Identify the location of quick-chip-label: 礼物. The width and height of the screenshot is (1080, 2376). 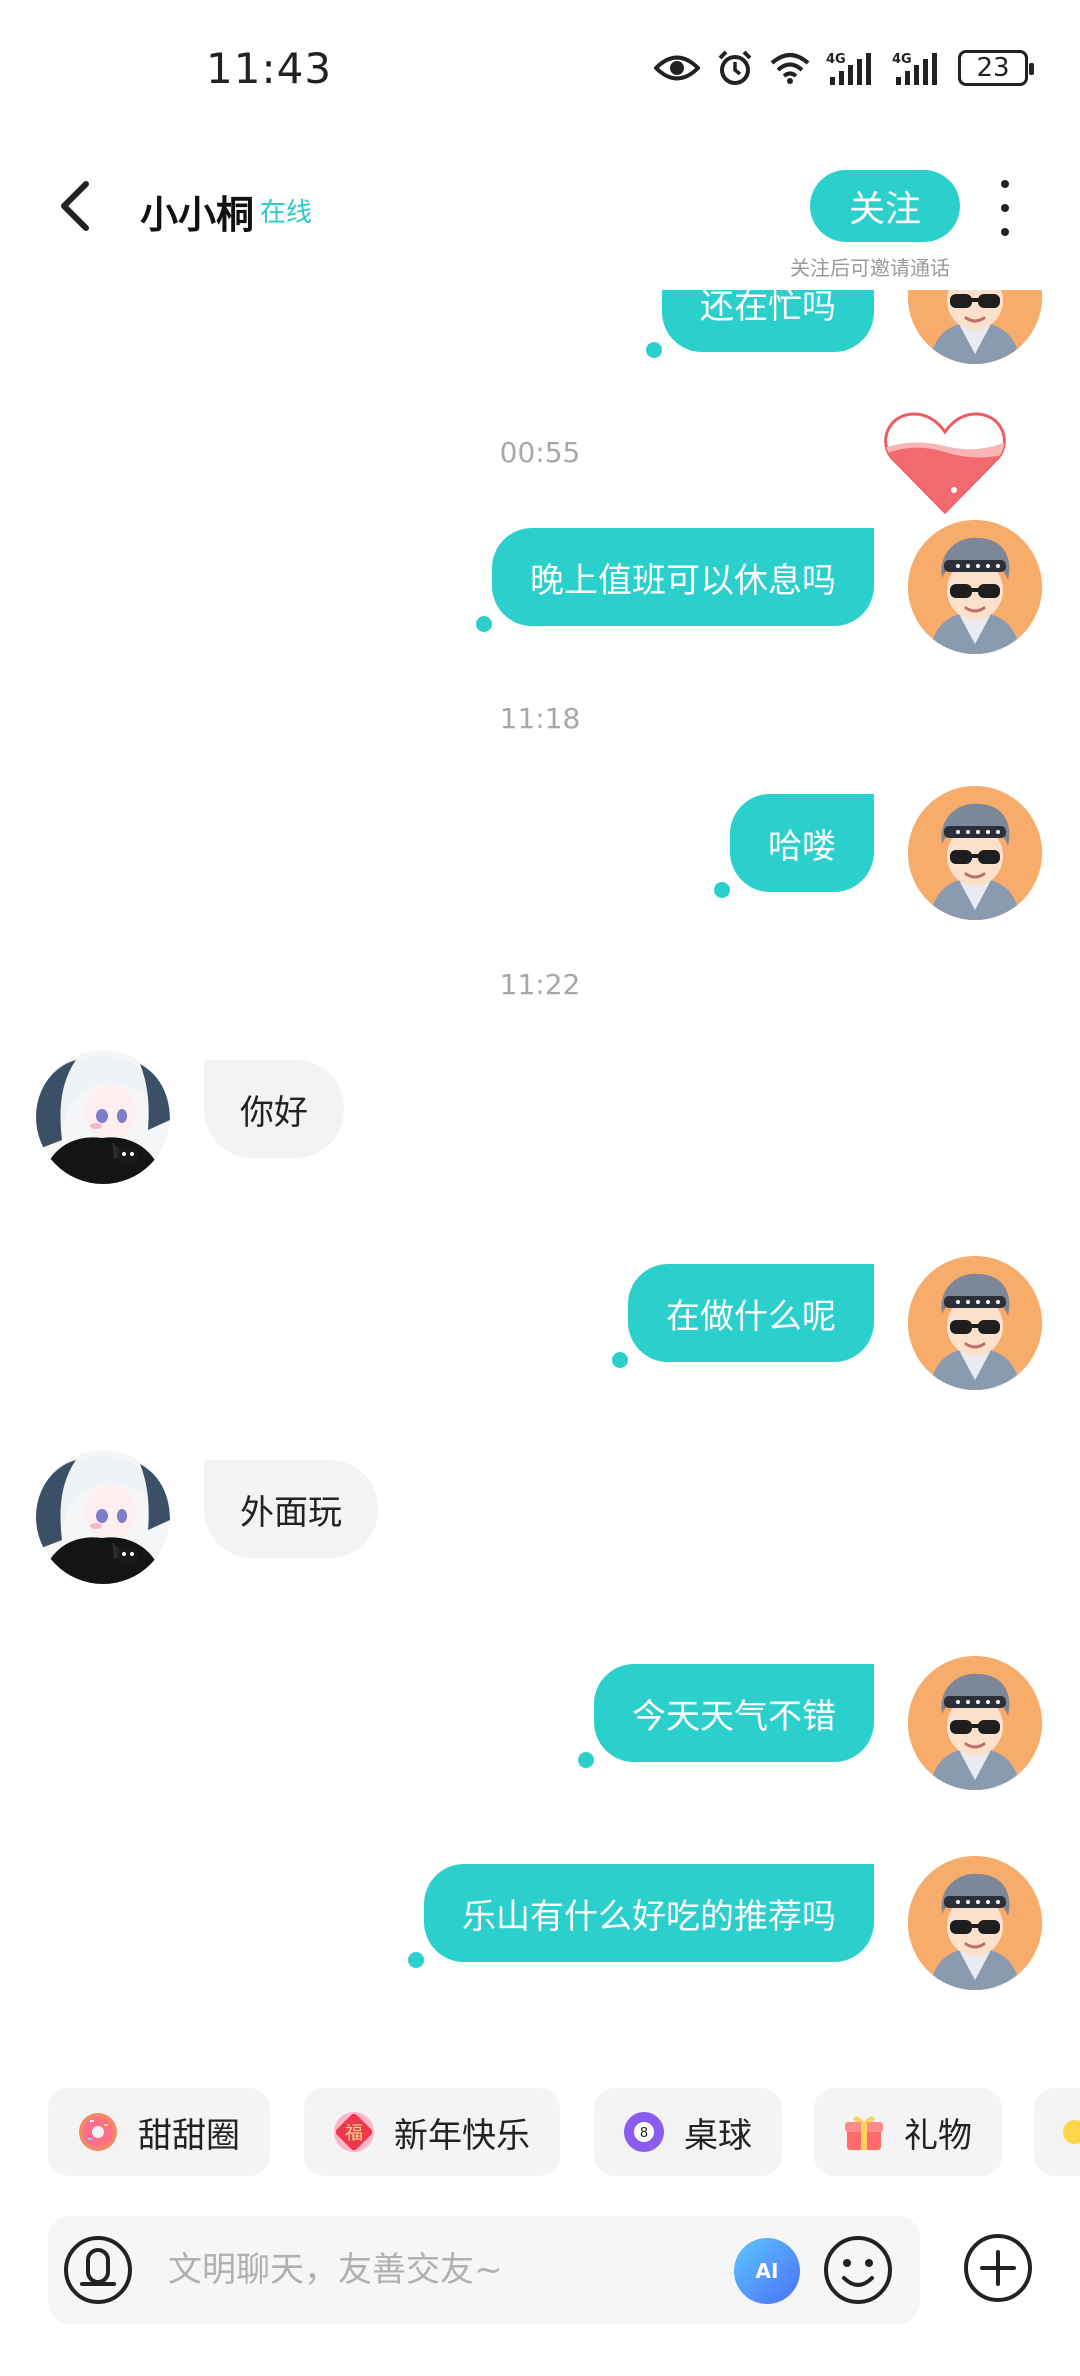
(938, 2135).